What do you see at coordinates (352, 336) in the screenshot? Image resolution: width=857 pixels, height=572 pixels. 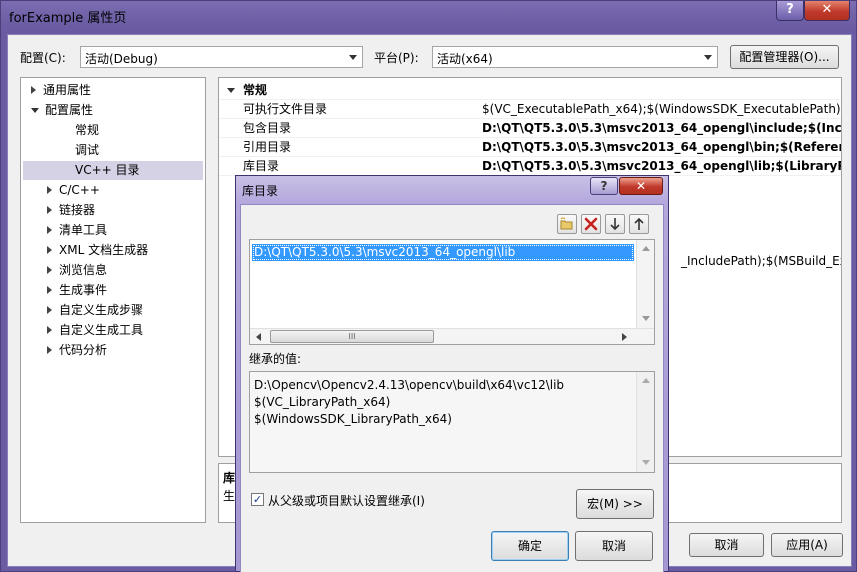 I see `hscroll-thumb: III` at bounding box center [352, 336].